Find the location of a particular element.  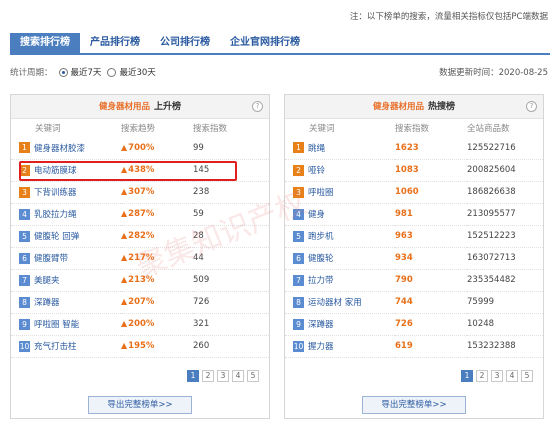

keyword-link: 跳绳 is located at coordinates (316, 149).